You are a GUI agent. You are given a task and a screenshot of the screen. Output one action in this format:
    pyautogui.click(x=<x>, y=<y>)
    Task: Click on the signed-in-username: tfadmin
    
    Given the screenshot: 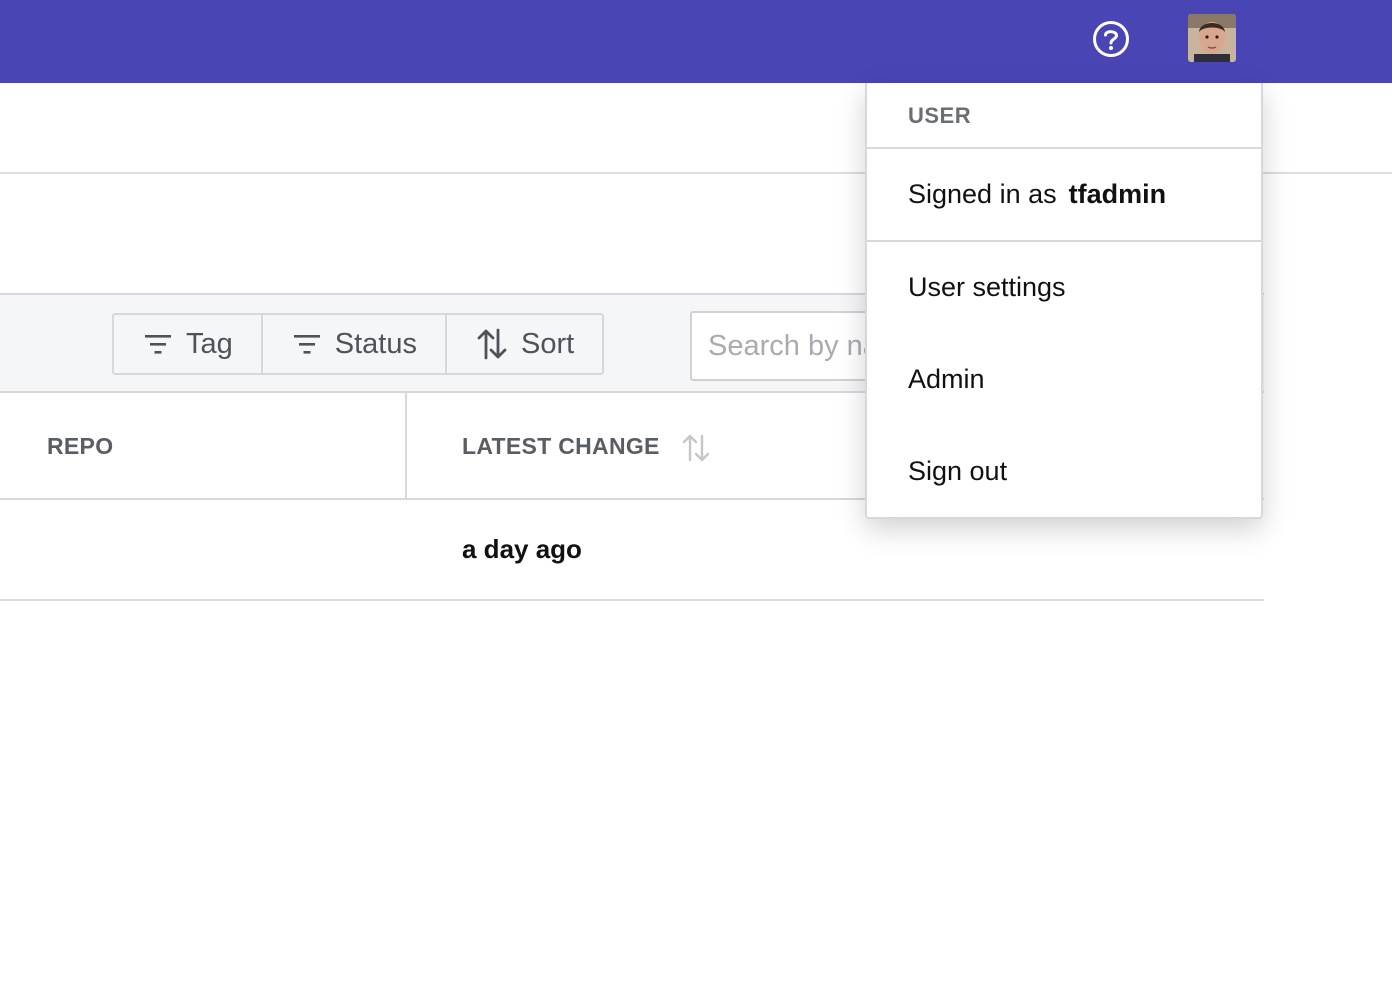 What is the action you would take?
    pyautogui.click(x=1117, y=194)
    